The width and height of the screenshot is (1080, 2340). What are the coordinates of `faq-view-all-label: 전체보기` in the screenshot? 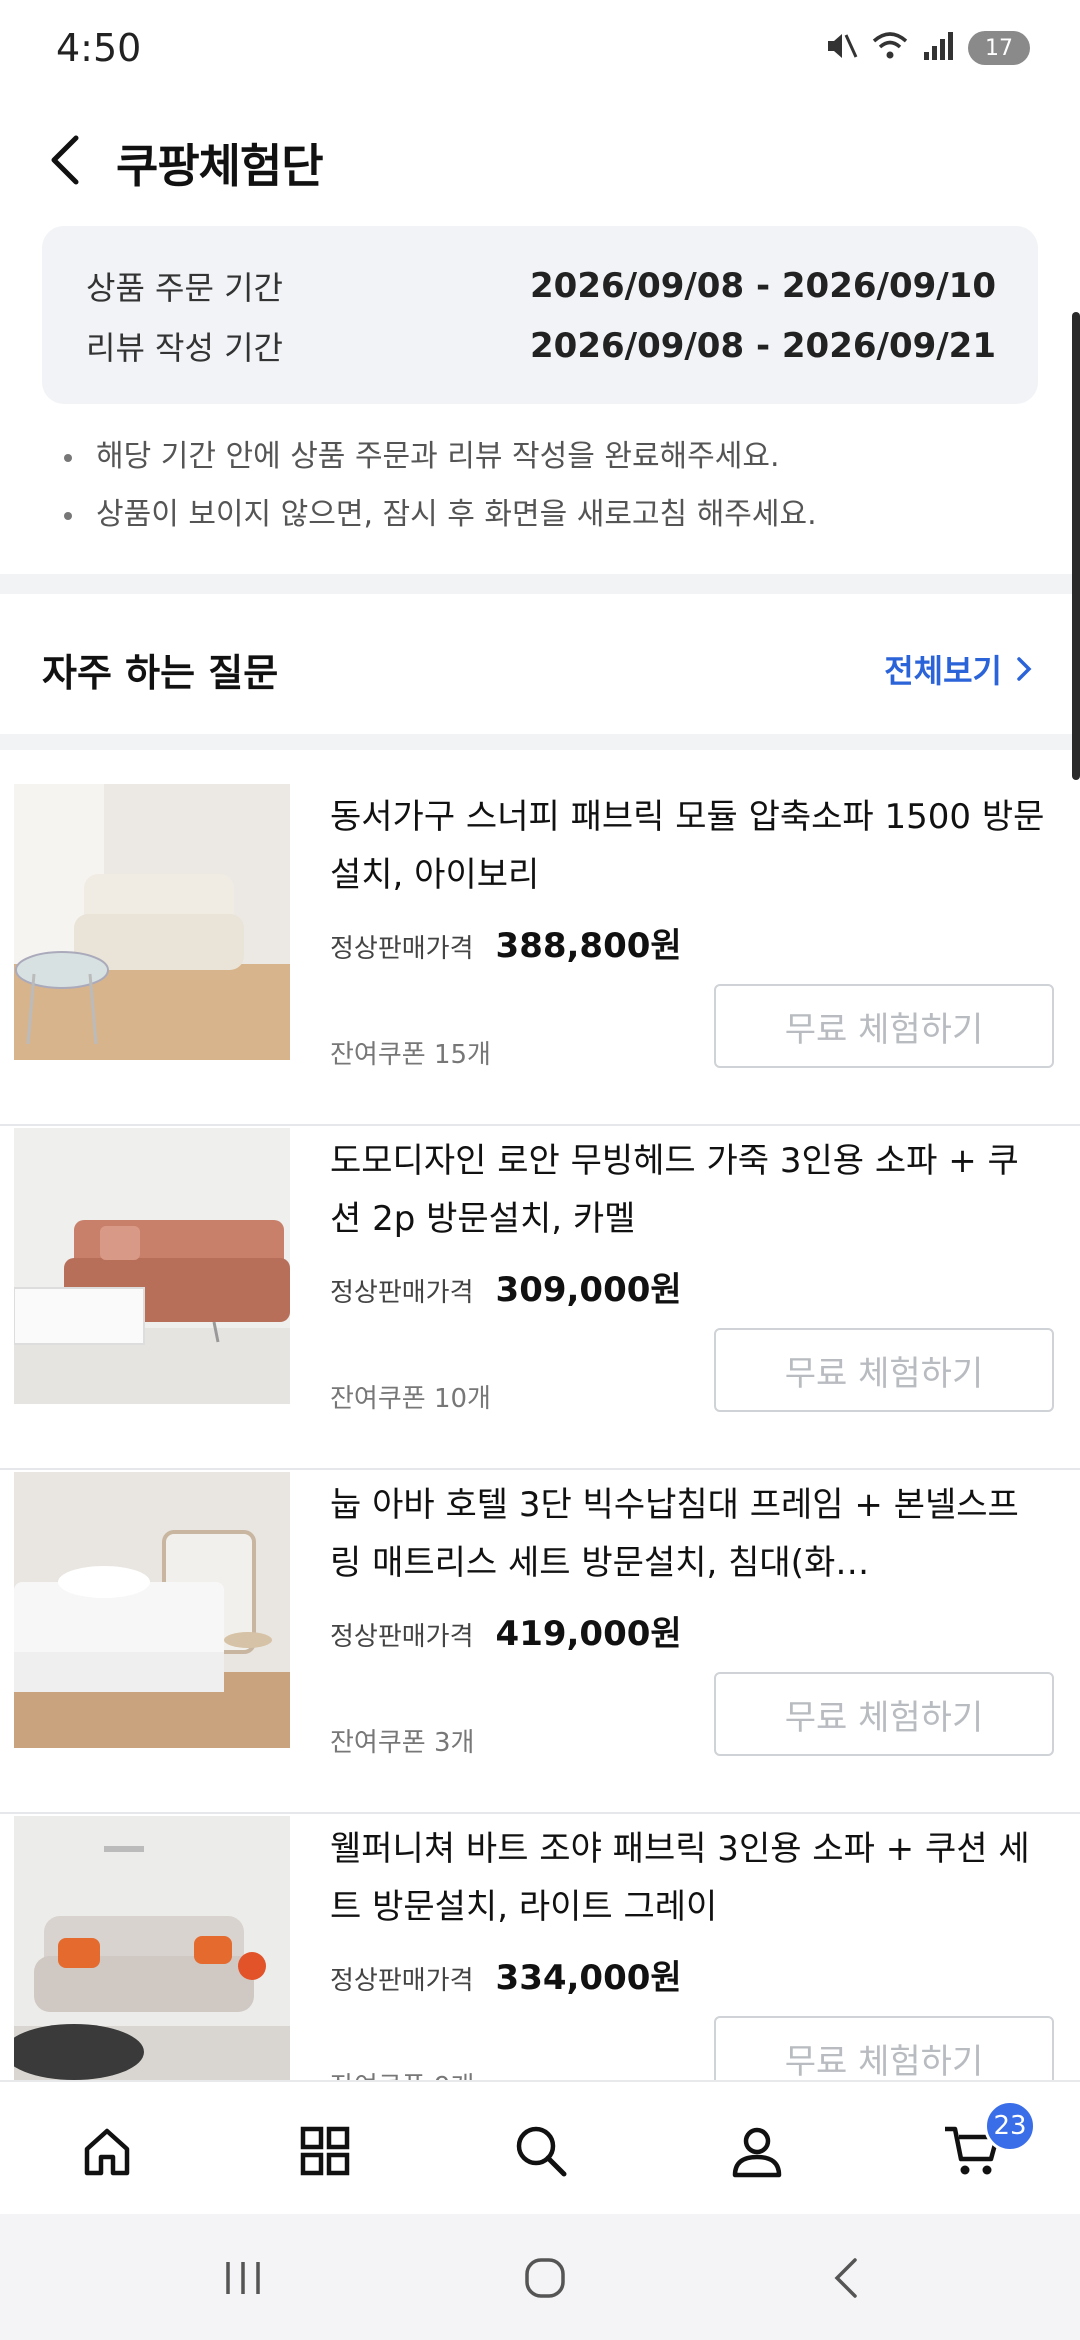 It's located at (943, 671).